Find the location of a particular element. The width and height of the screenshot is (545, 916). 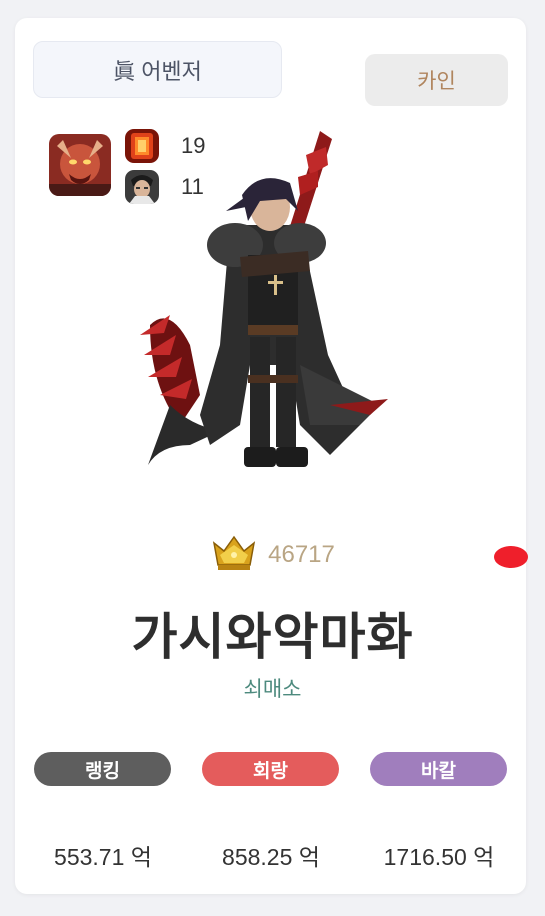

corridor-stat: 858.25 억 is located at coordinates (271, 857).